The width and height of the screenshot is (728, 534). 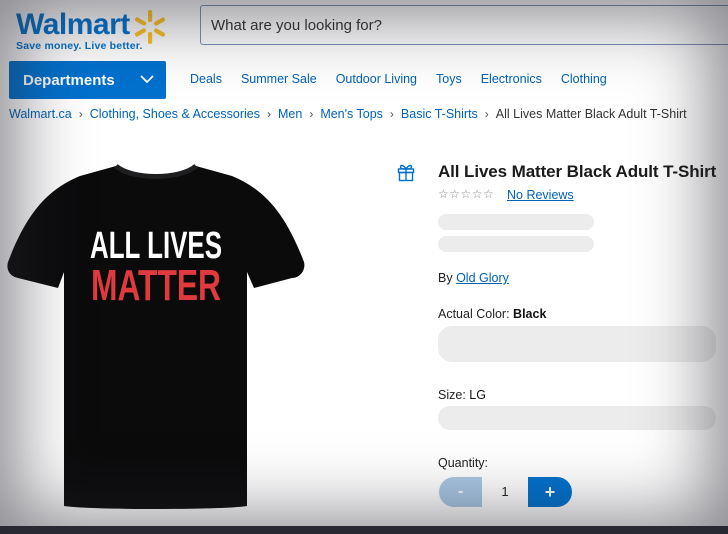 I want to click on brand-link: Old Glory, so click(x=482, y=278).